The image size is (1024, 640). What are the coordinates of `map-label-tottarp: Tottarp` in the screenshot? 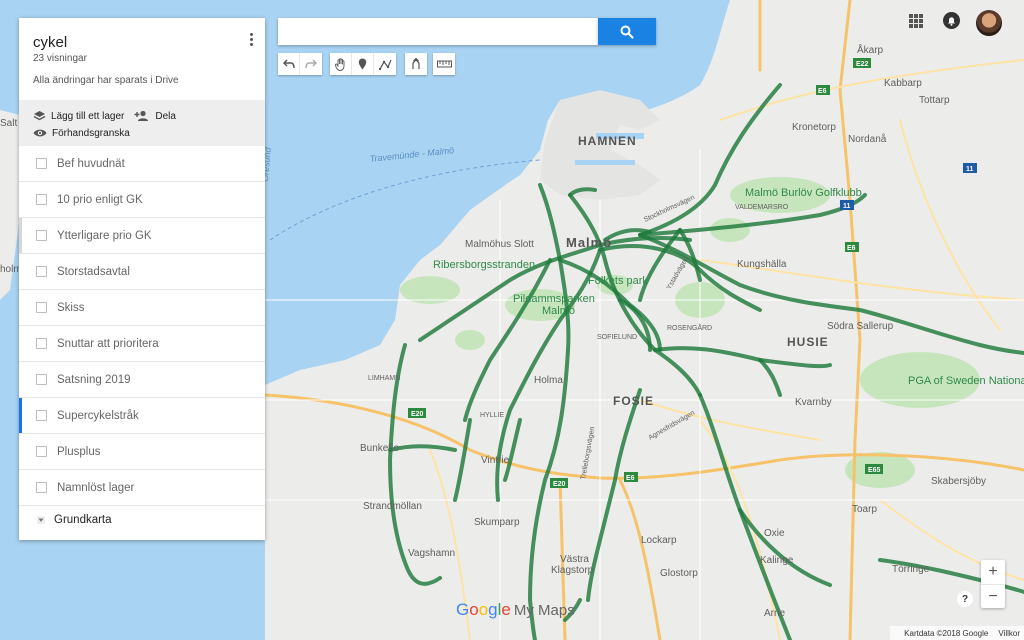 It's located at (934, 100).